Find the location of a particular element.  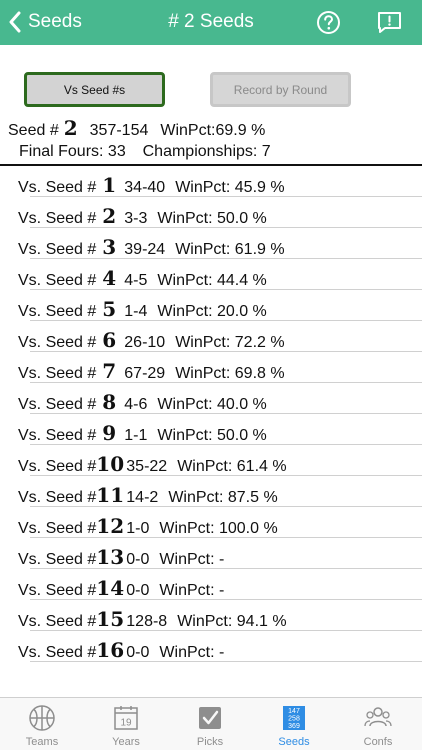

row-seed-number: 6 is located at coordinates (109, 340).